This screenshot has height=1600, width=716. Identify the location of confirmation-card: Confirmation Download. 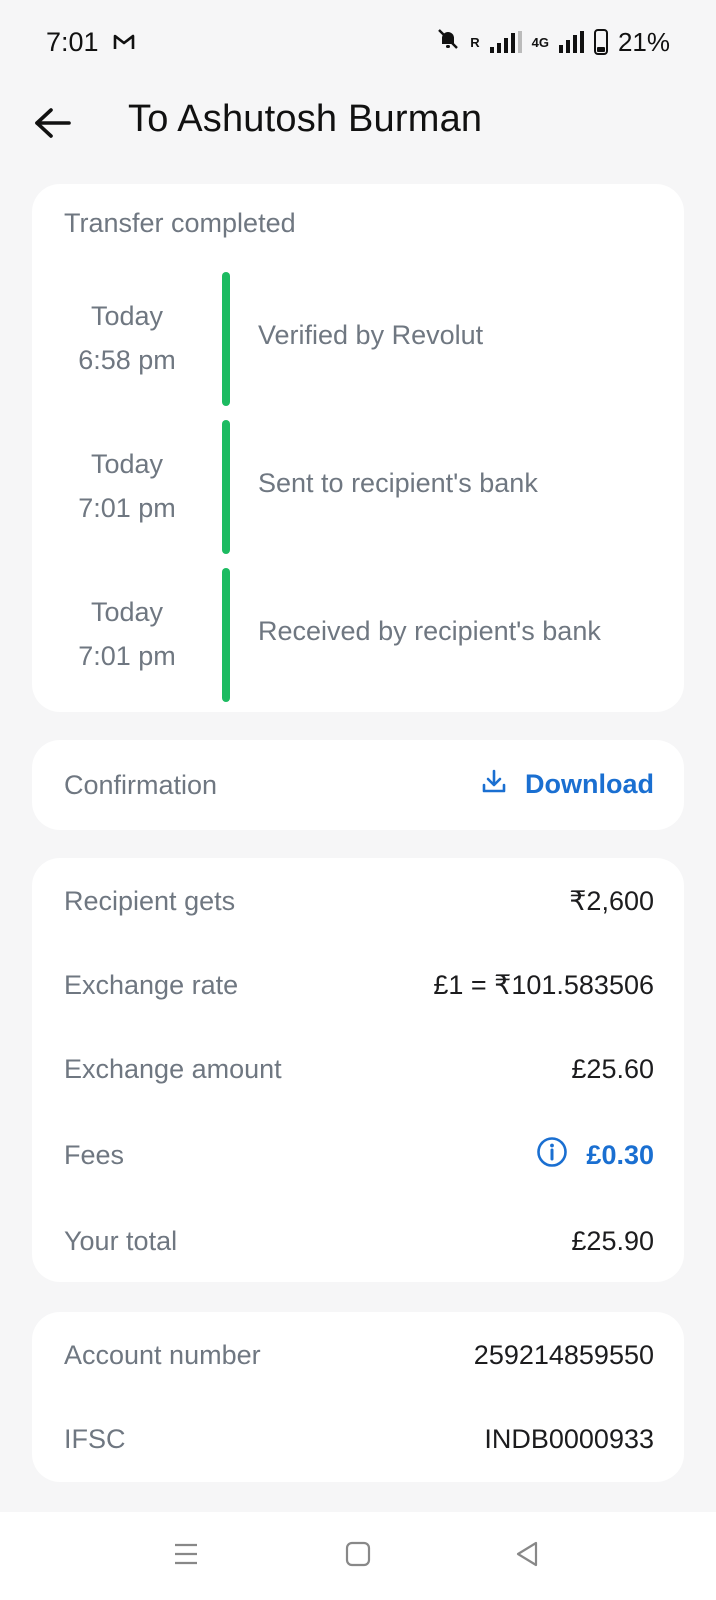
(358, 785).